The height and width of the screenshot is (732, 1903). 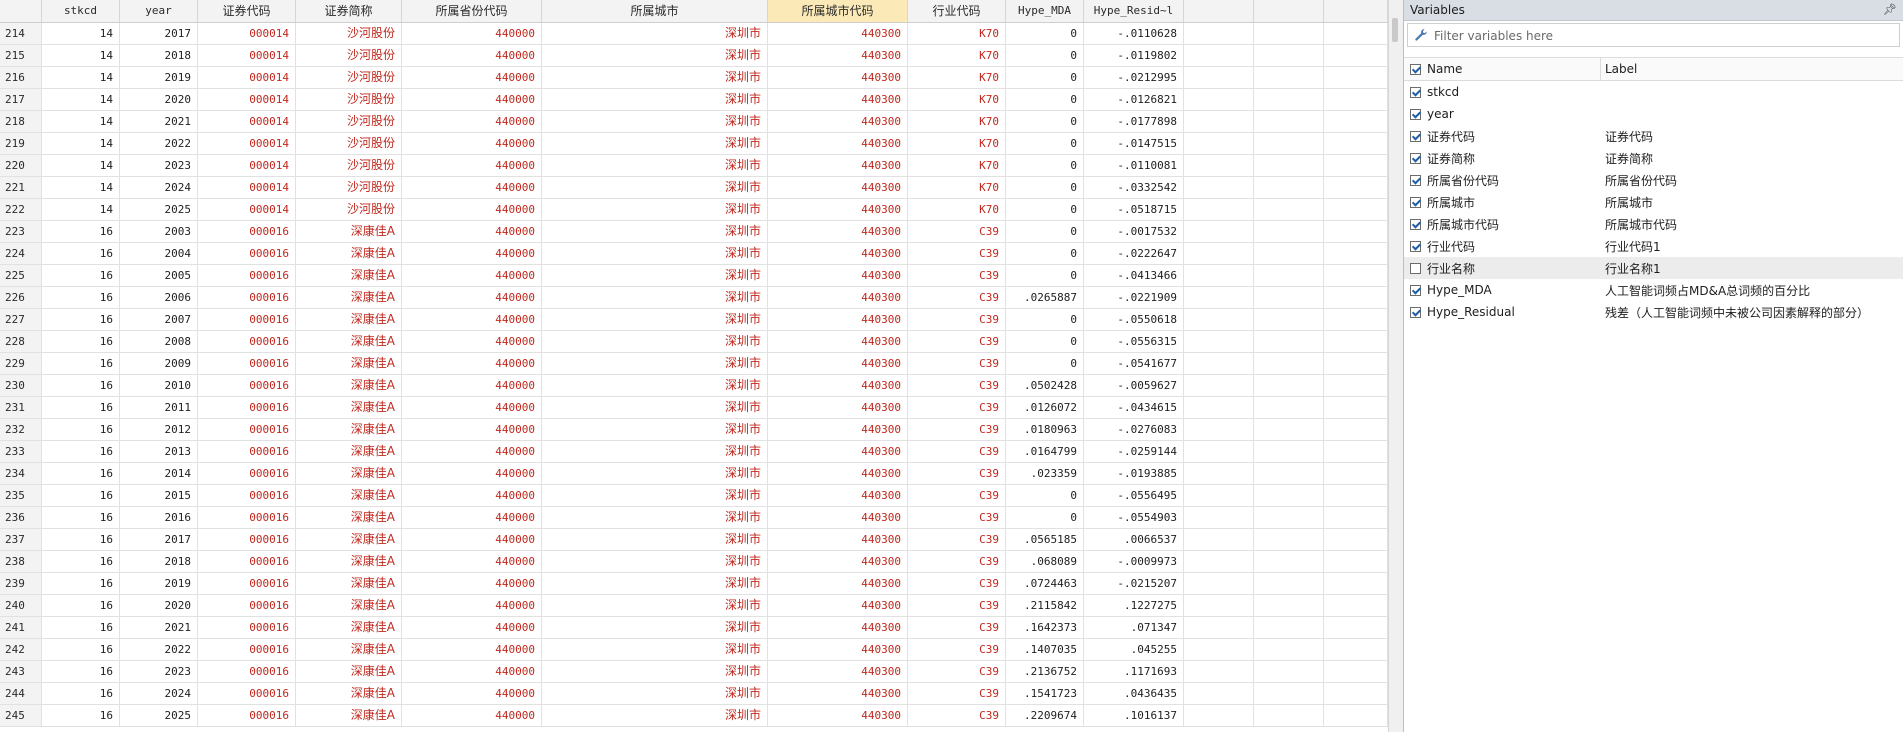 What do you see at coordinates (1045, 11) in the screenshot?
I see `column-header-mda: Hype_MDA` at bounding box center [1045, 11].